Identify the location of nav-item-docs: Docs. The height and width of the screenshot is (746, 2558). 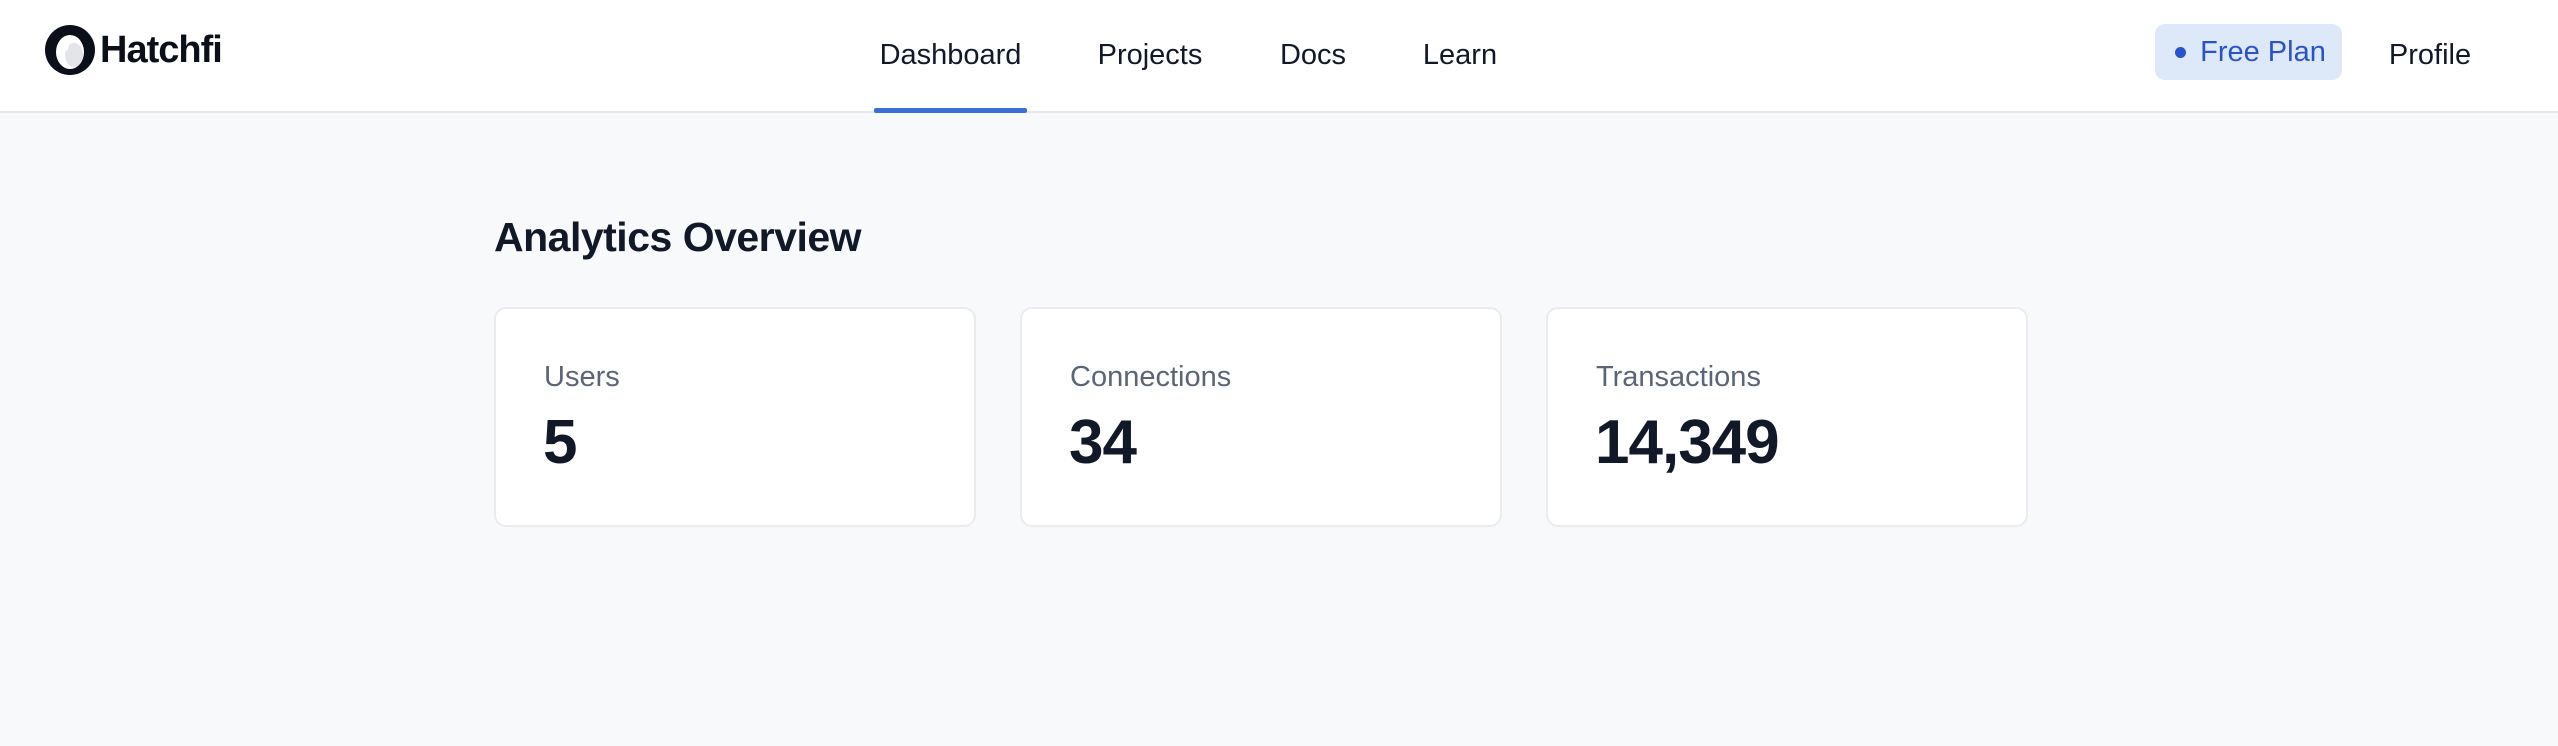
(1313, 55).